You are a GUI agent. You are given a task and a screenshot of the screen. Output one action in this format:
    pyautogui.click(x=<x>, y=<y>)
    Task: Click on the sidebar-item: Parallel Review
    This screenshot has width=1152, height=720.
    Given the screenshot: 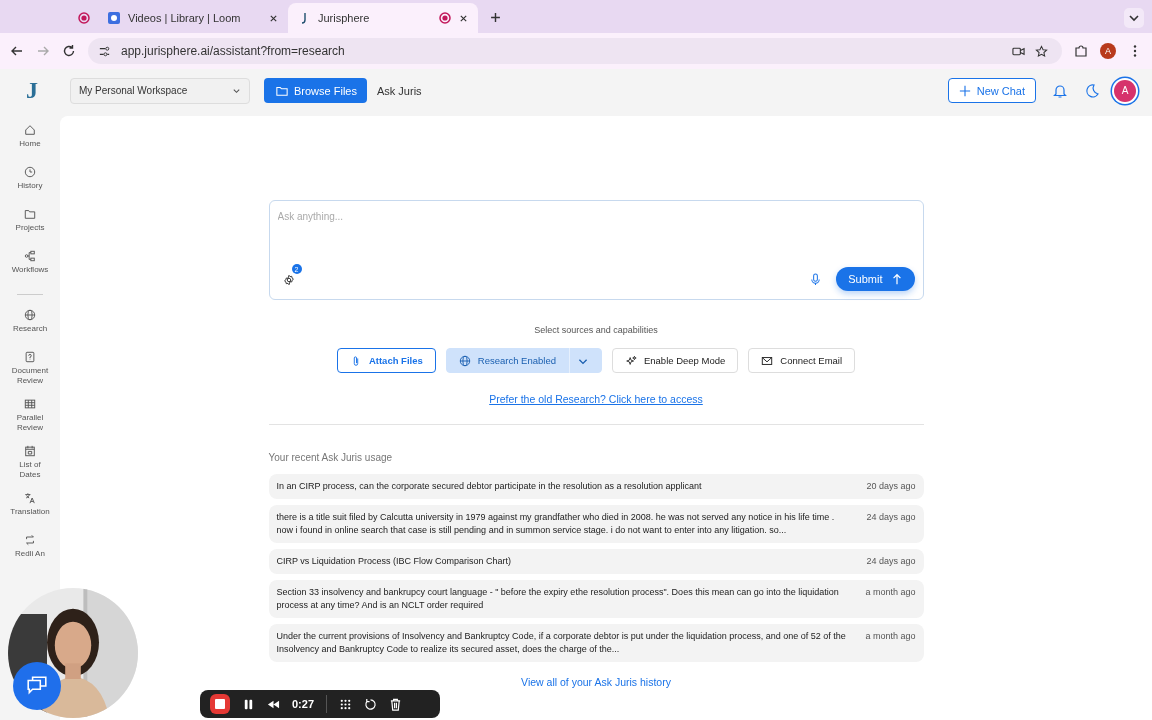 What is the action you would take?
    pyautogui.click(x=30, y=415)
    